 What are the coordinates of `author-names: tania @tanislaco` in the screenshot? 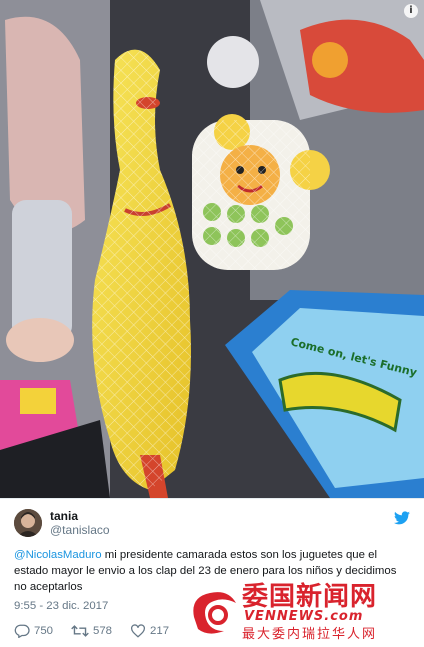 It's located at (80, 523).